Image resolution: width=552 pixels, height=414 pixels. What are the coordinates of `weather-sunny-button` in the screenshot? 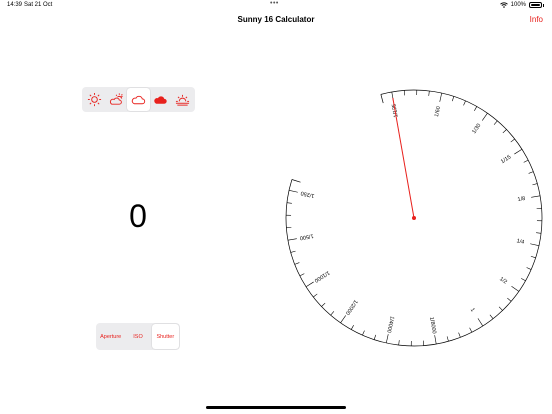 It's located at (94, 99).